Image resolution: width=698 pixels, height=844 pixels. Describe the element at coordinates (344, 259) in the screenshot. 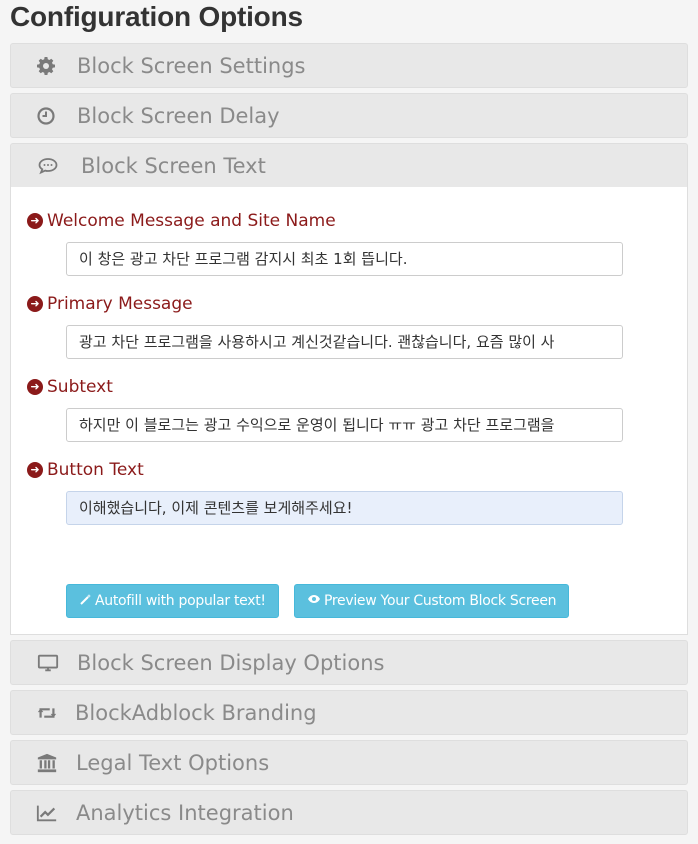

I see `welcome-message-input: 이 창은 광고 차단 프로그램 감지시 최초 1회 뜹니다.` at that location.